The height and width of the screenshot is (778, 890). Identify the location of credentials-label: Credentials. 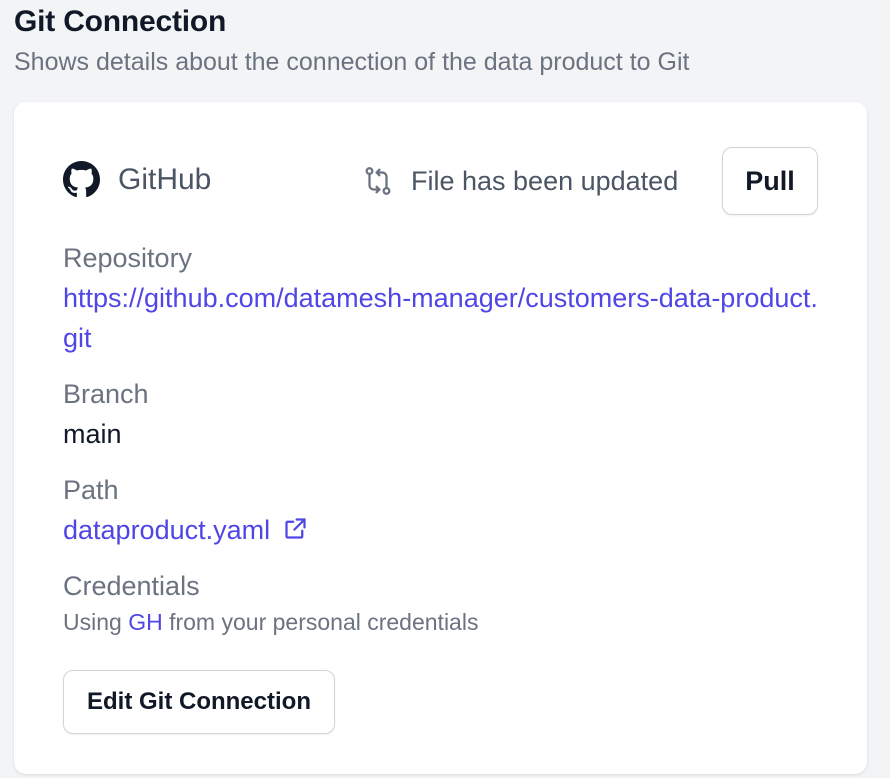
(131, 586).